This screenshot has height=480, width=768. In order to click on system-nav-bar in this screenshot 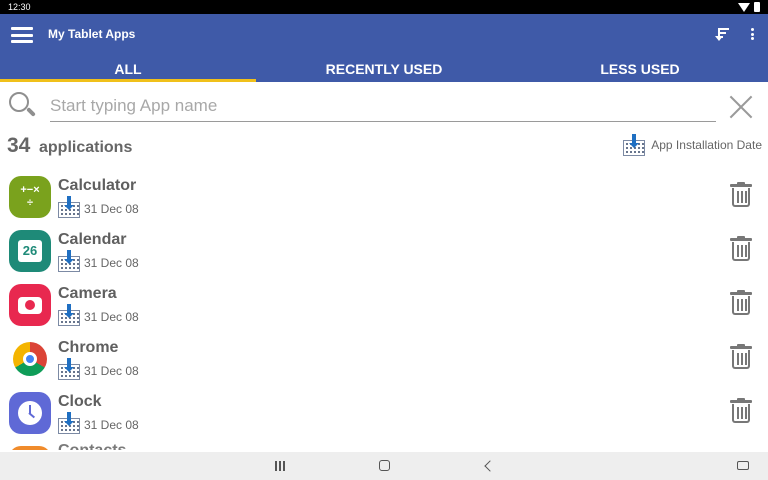, I will do `click(384, 466)`.